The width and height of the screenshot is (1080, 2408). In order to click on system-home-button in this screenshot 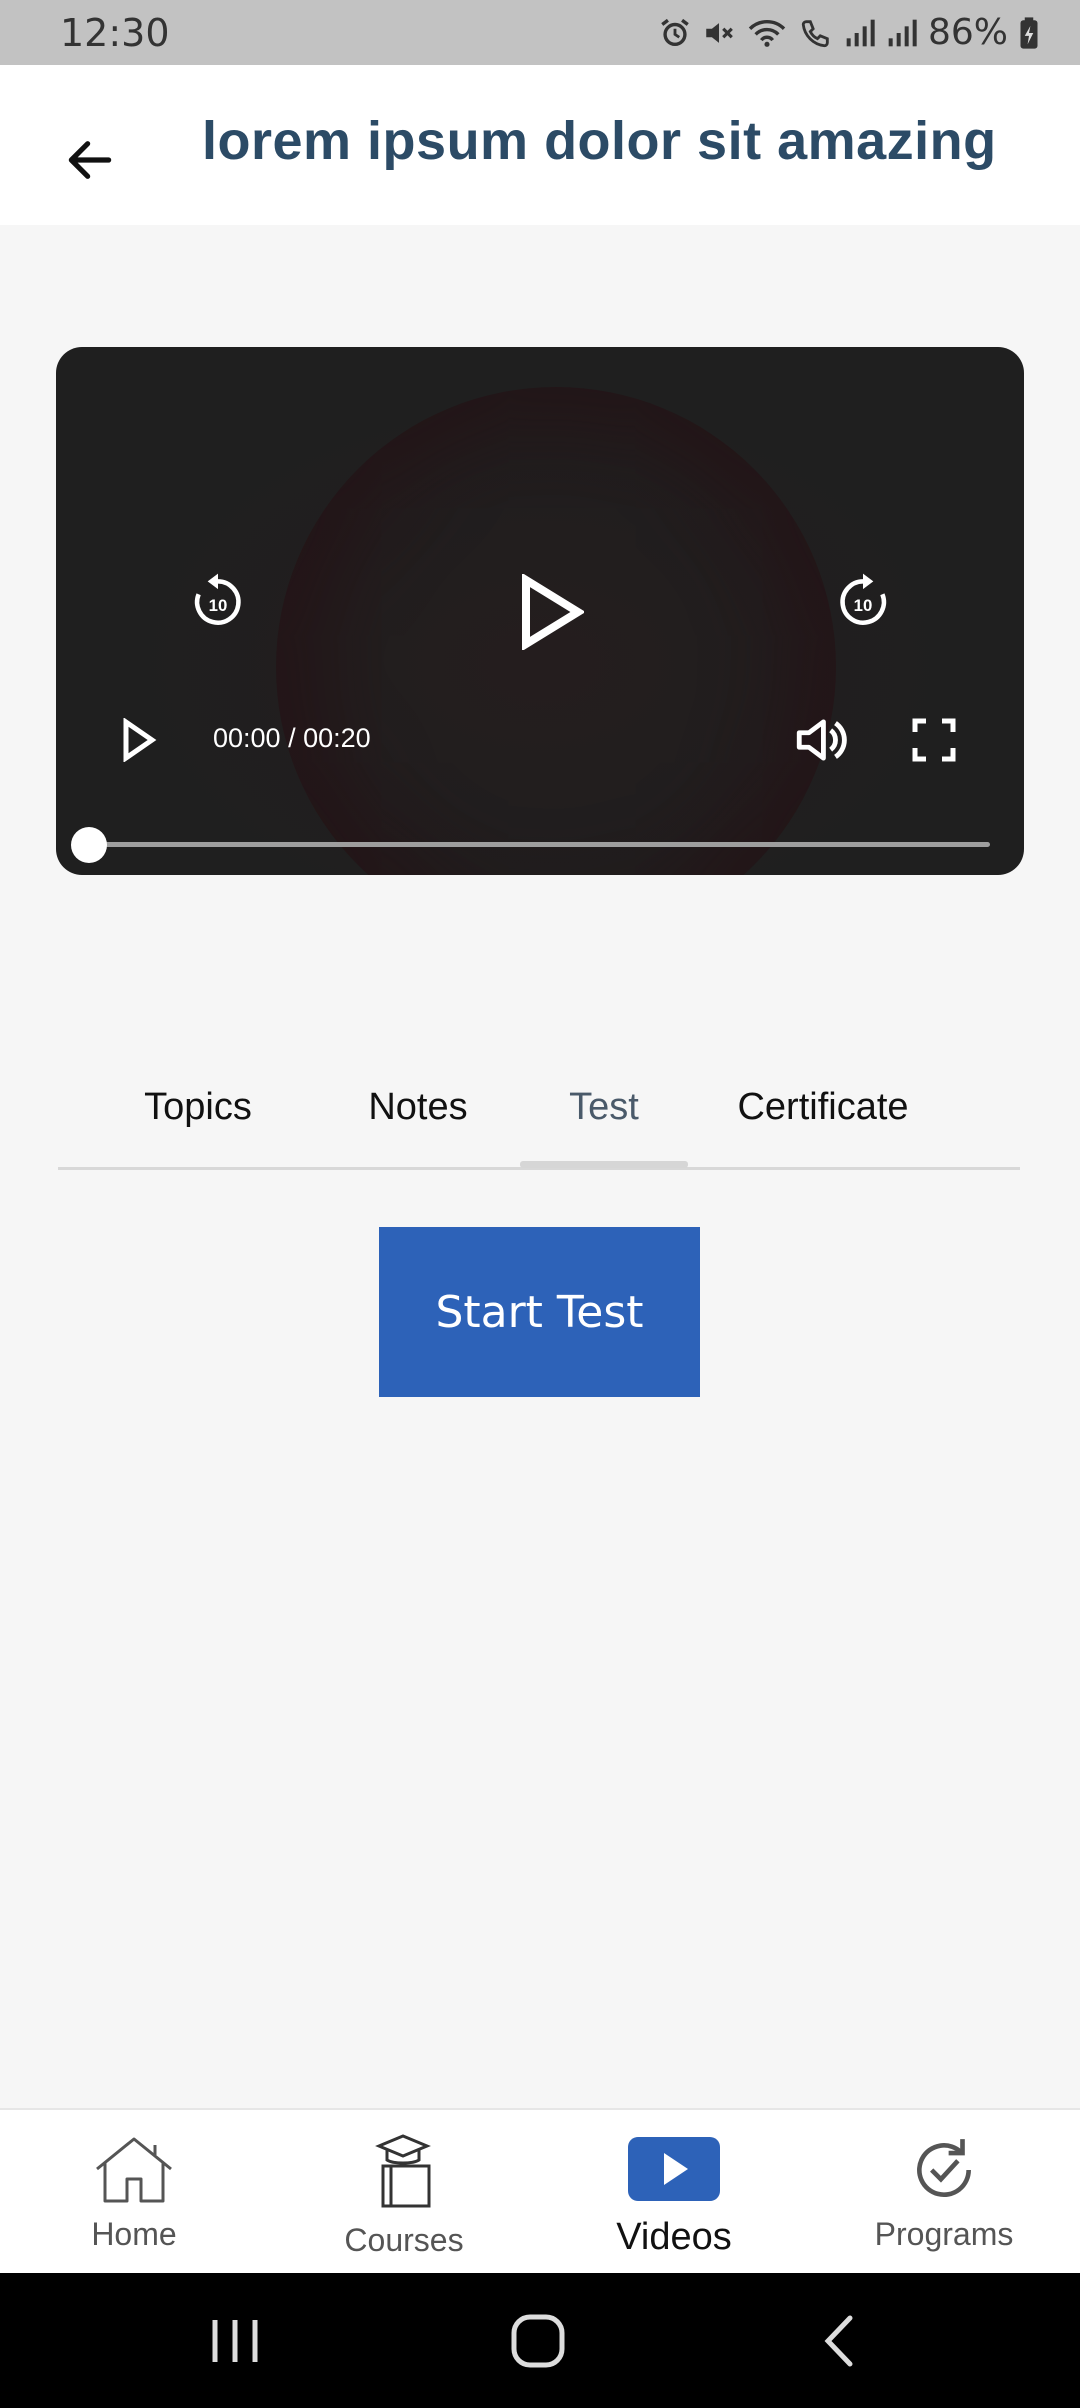, I will do `click(537, 2340)`.